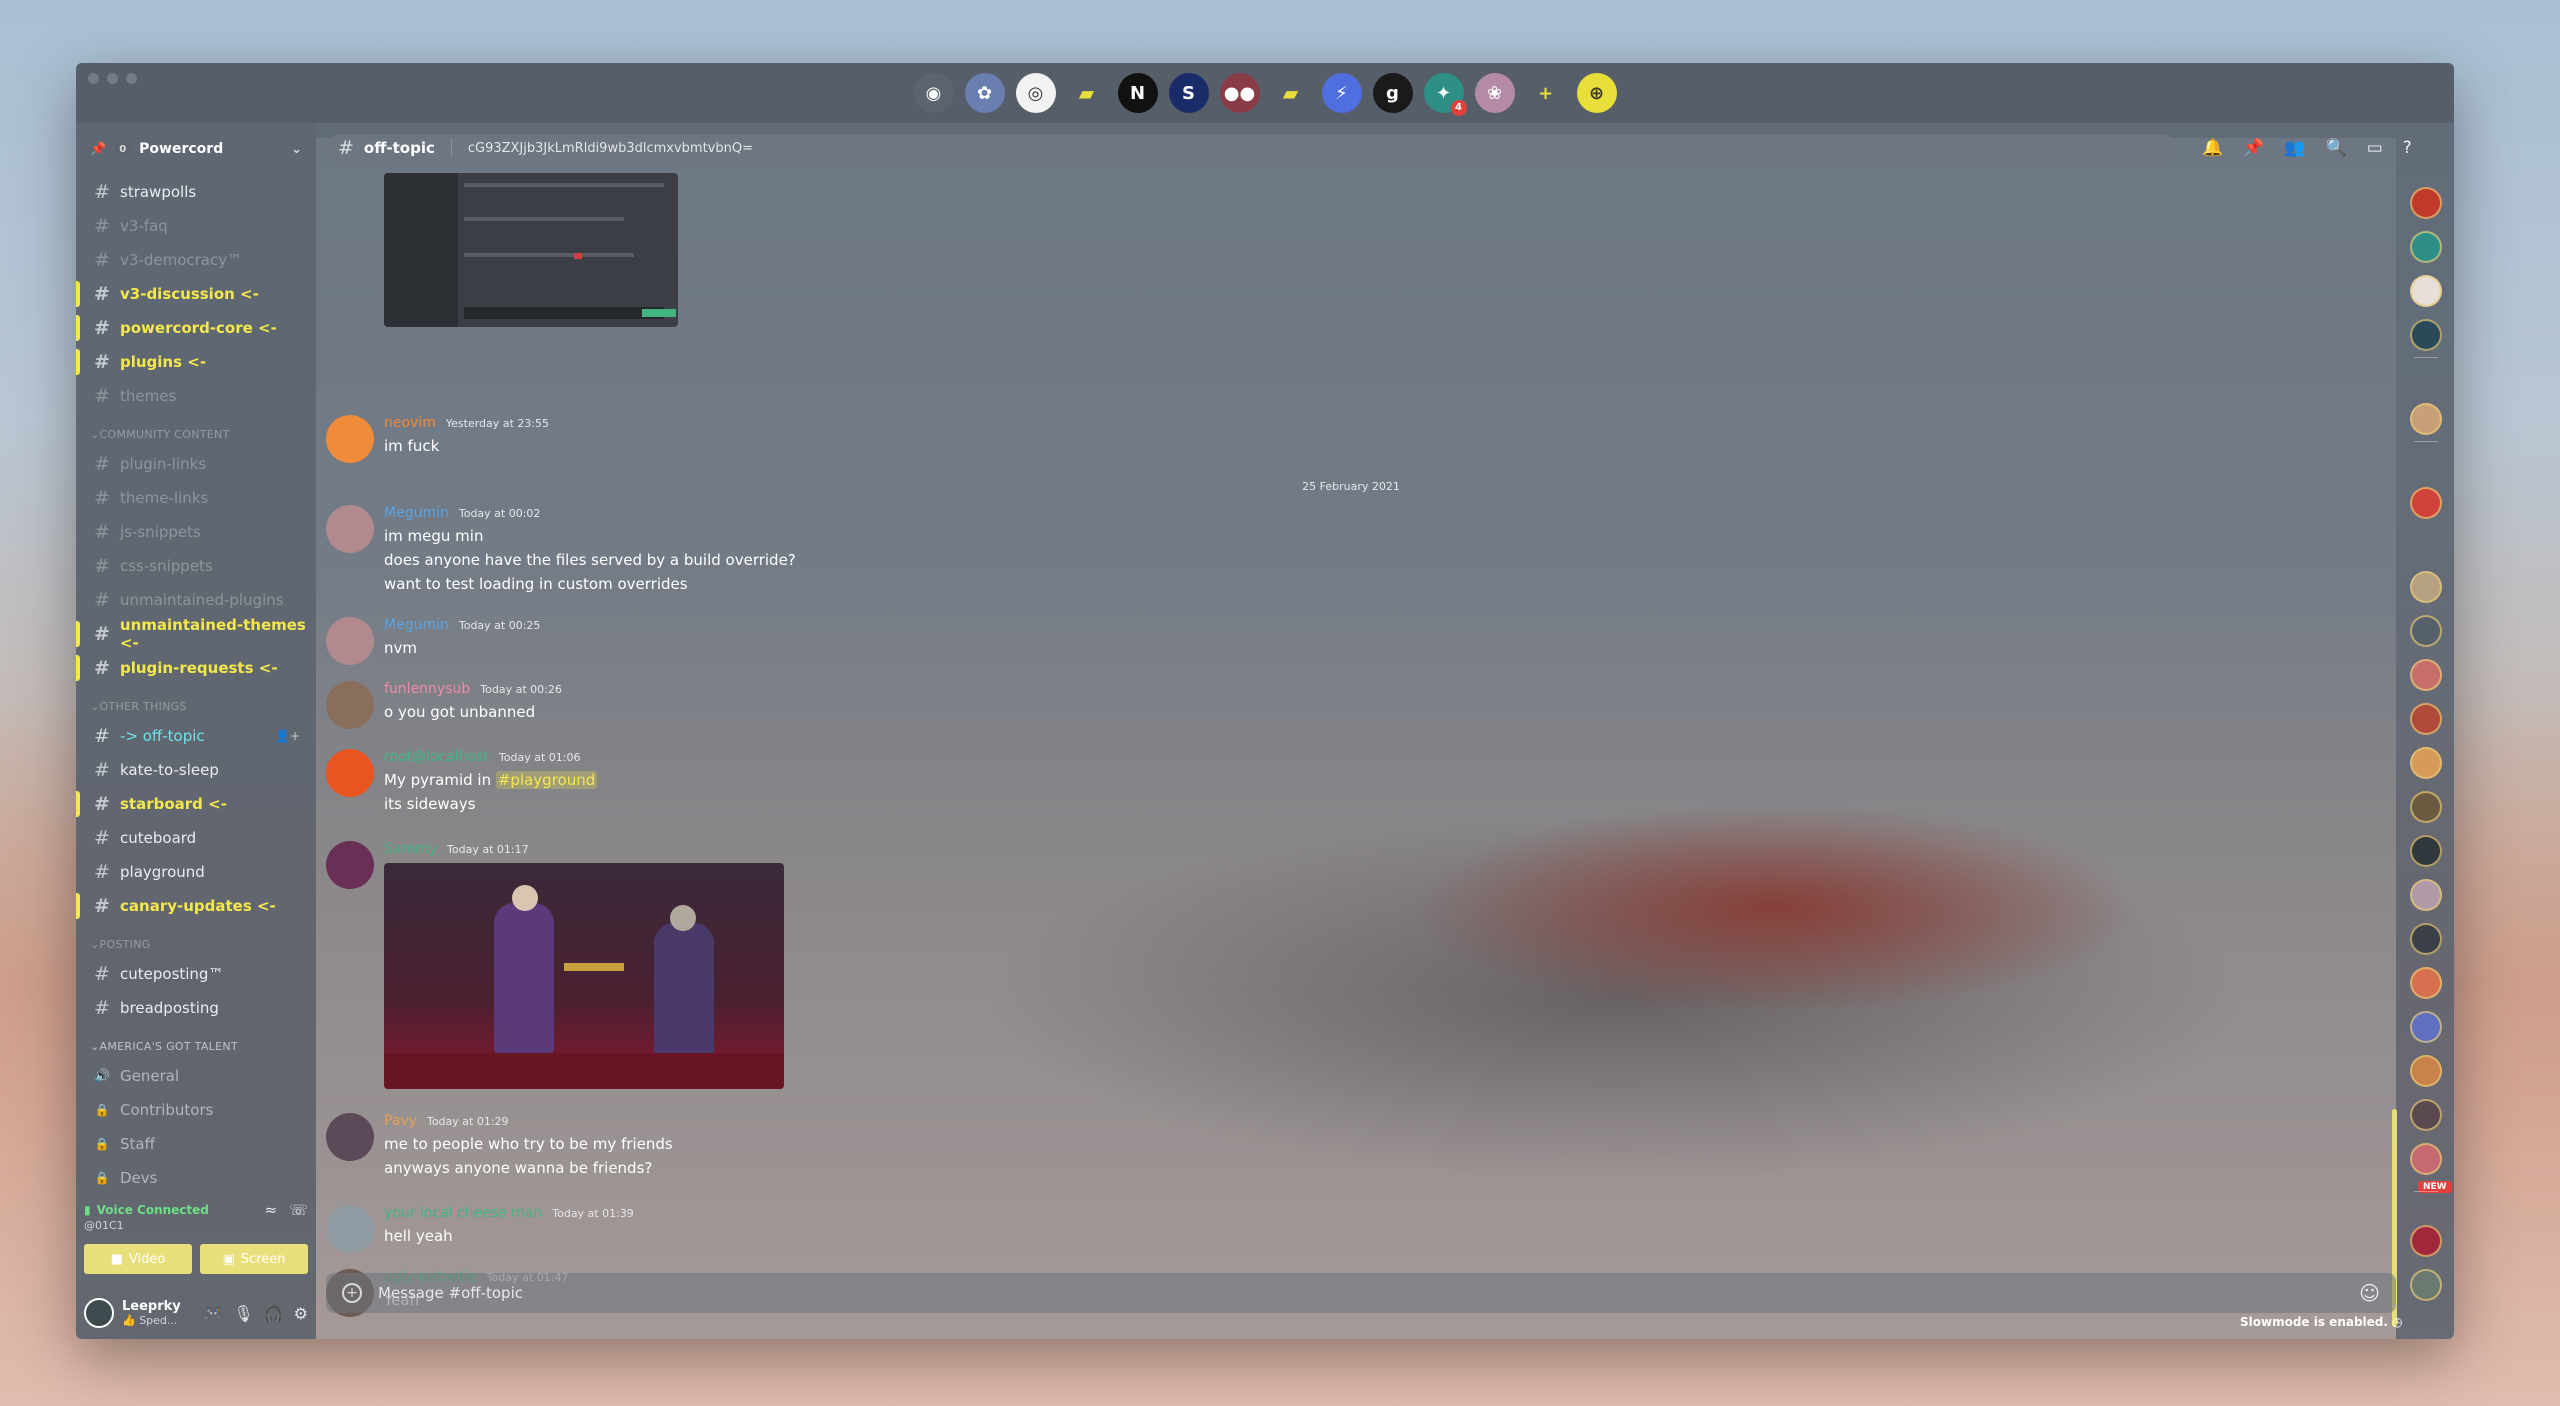 Image resolution: width=2560 pixels, height=1406 pixels. What do you see at coordinates (2407, 148) in the screenshot?
I see `help-icon: ?` at bounding box center [2407, 148].